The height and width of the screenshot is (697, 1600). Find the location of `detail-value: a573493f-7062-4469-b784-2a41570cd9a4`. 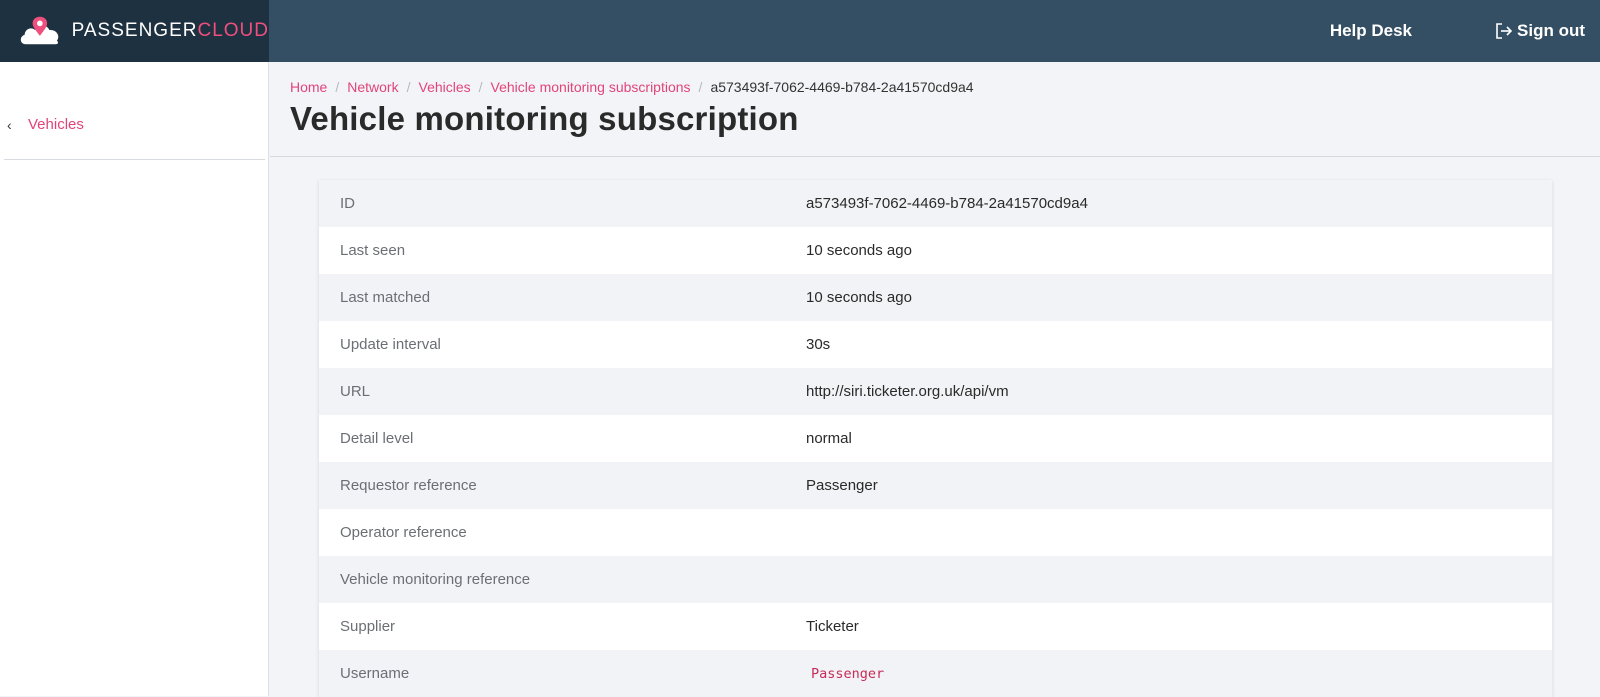

detail-value: a573493f-7062-4469-b784-2a41570cd9a4 is located at coordinates (947, 203).